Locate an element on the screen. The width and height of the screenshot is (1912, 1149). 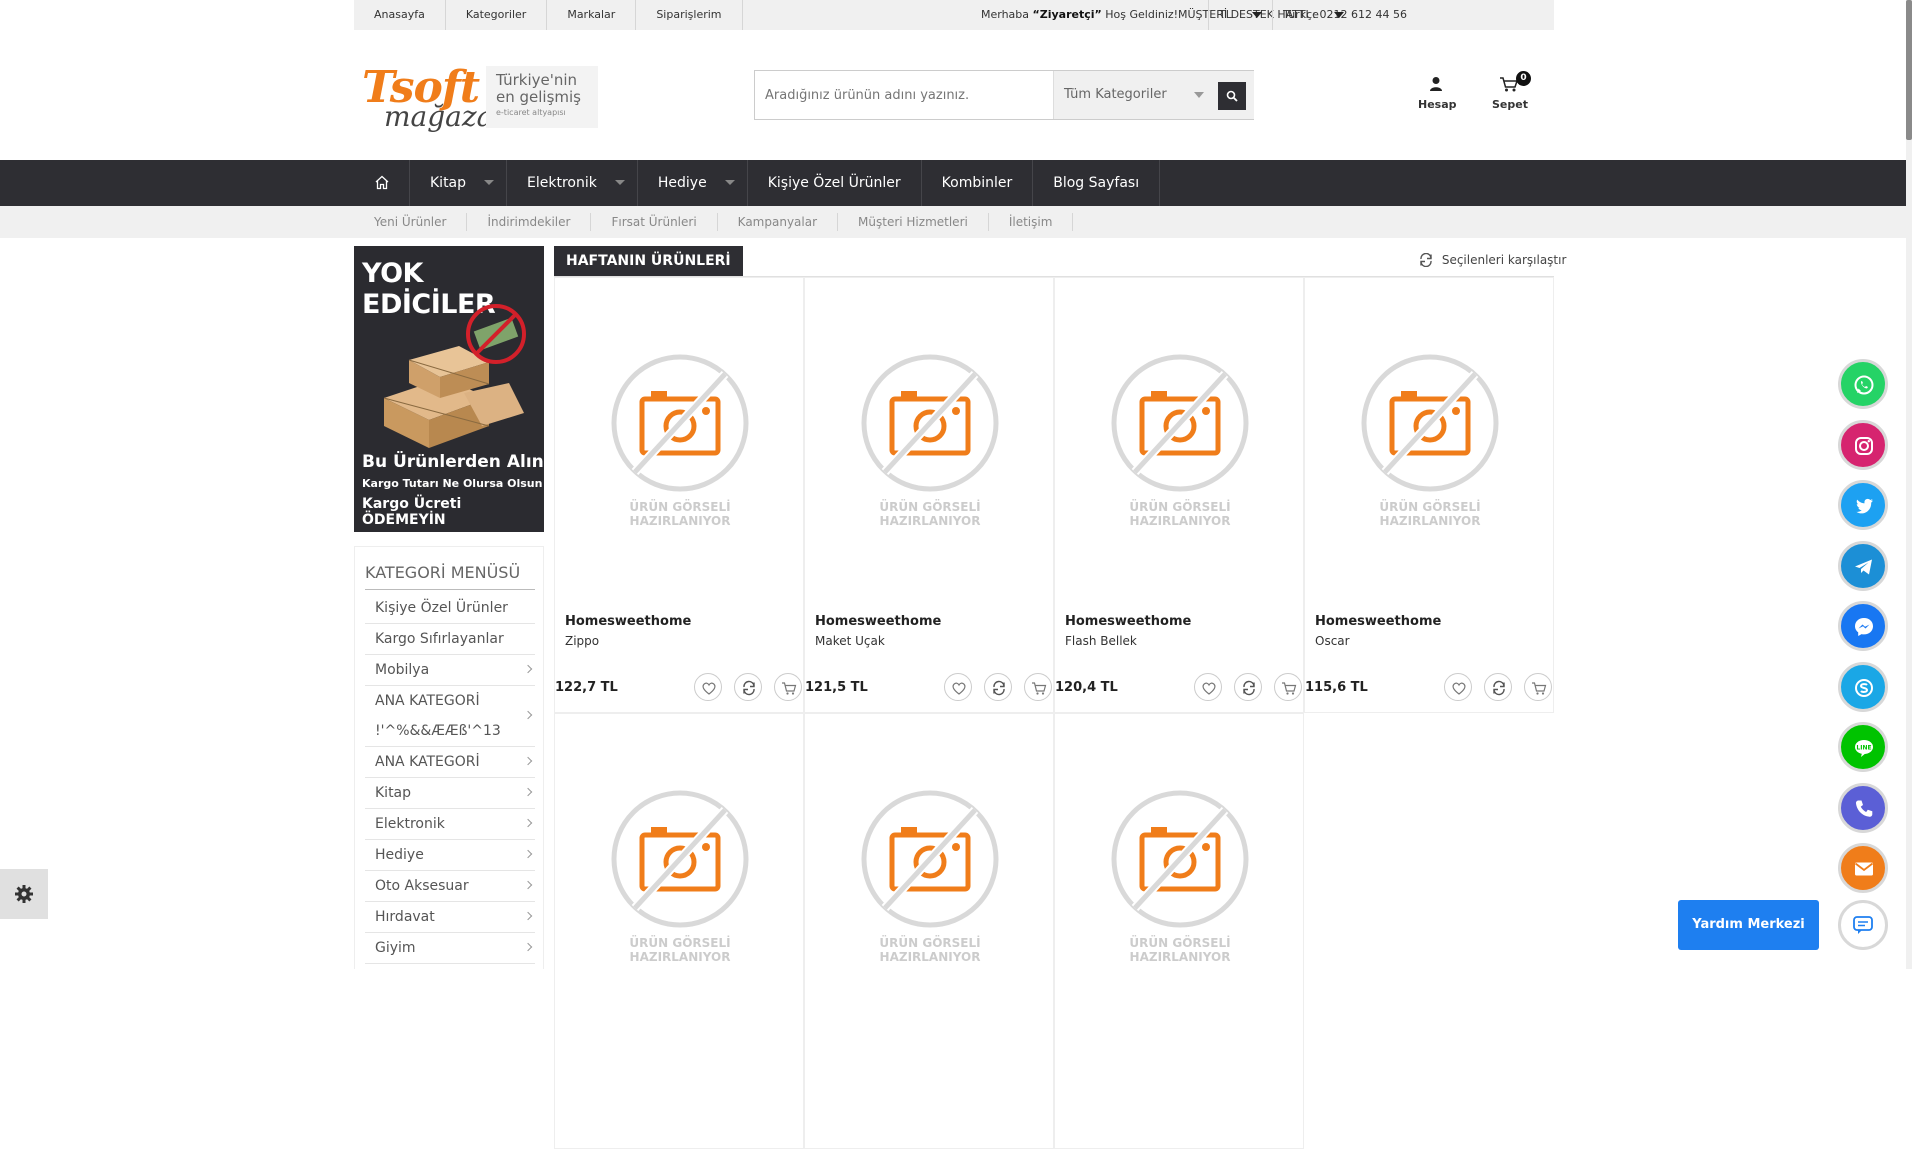
category-item: Mobilya is located at coordinates (450, 670).